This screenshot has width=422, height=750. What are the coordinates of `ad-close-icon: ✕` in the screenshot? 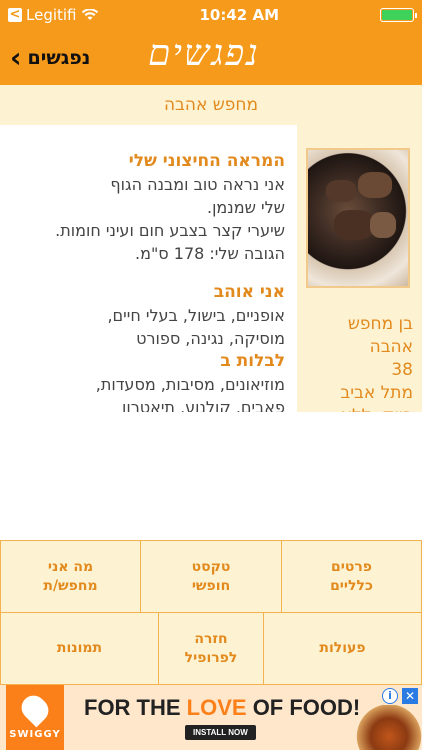 It's located at (410, 696).